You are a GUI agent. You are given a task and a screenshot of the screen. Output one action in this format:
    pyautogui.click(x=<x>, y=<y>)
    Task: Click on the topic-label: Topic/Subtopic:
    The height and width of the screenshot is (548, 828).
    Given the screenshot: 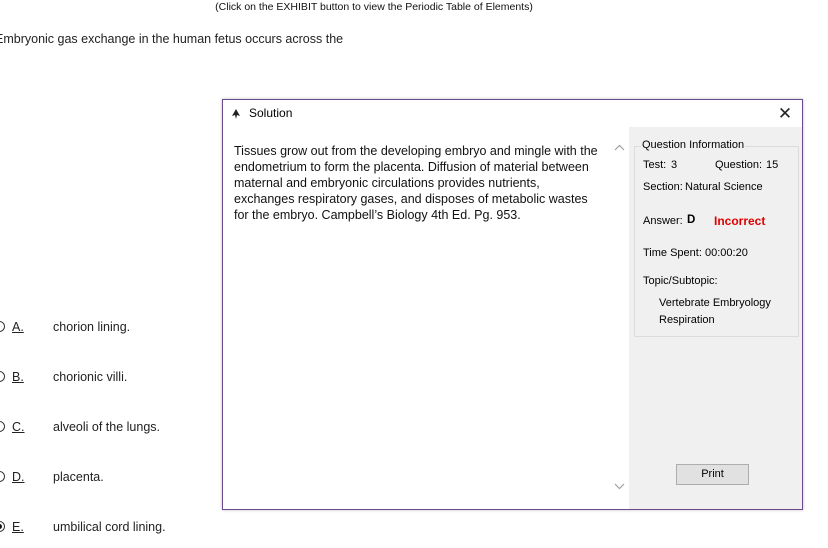 What is the action you would take?
    pyautogui.click(x=680, y=281)
    